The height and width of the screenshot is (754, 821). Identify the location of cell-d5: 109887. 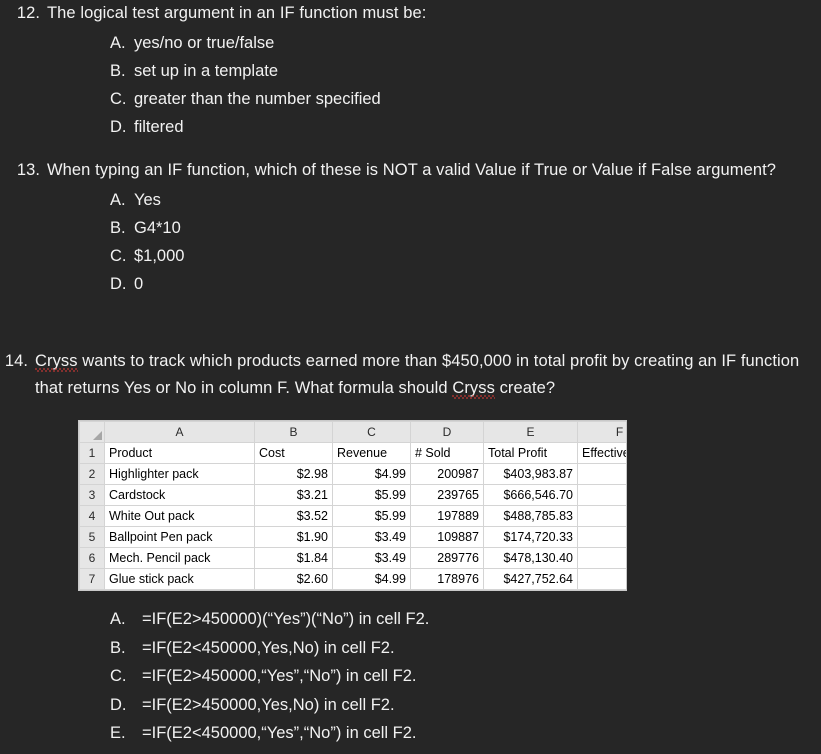
(447, 537).